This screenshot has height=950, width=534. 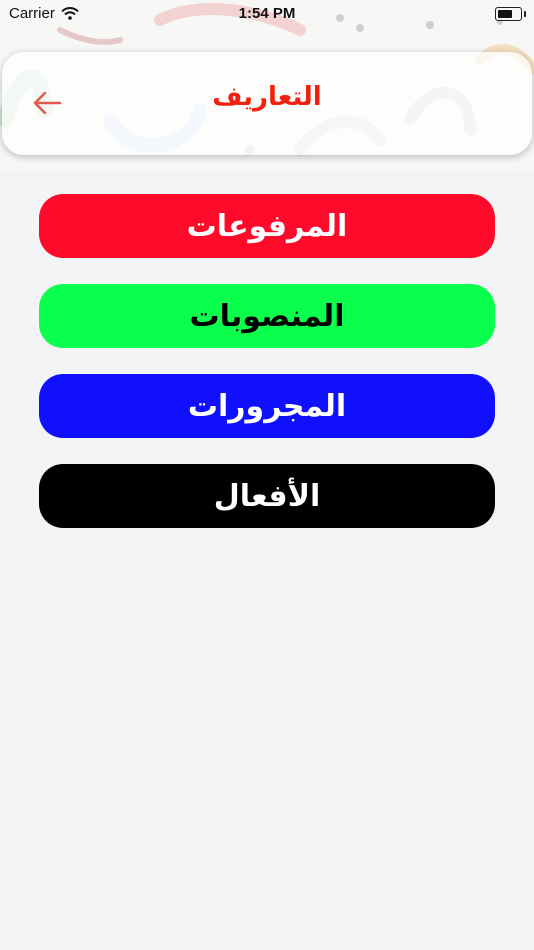 I want to click on afaal-button: الأفعال, so click(x=267, y=496).